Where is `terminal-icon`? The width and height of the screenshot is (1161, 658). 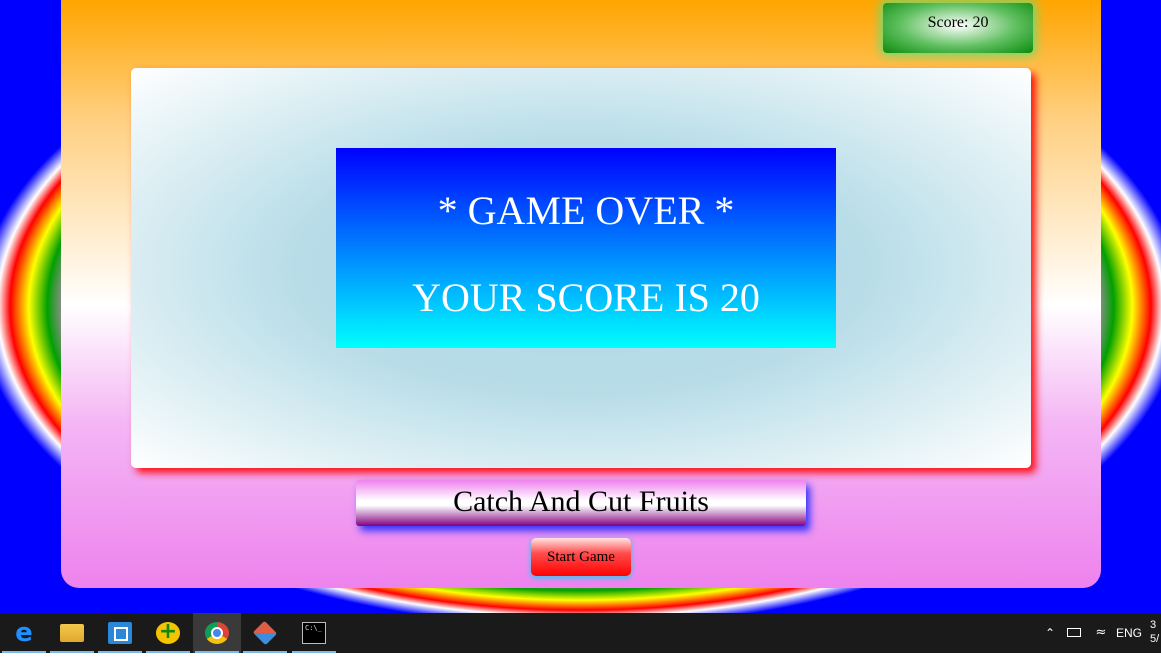 terminal-icon is located at coordinates (314, 633).